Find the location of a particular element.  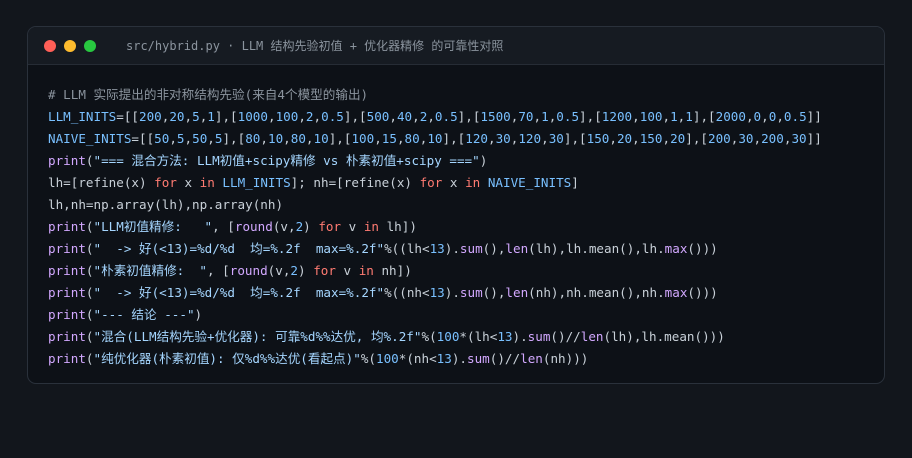

code-token: , [ is located at coordinates (223, 226).